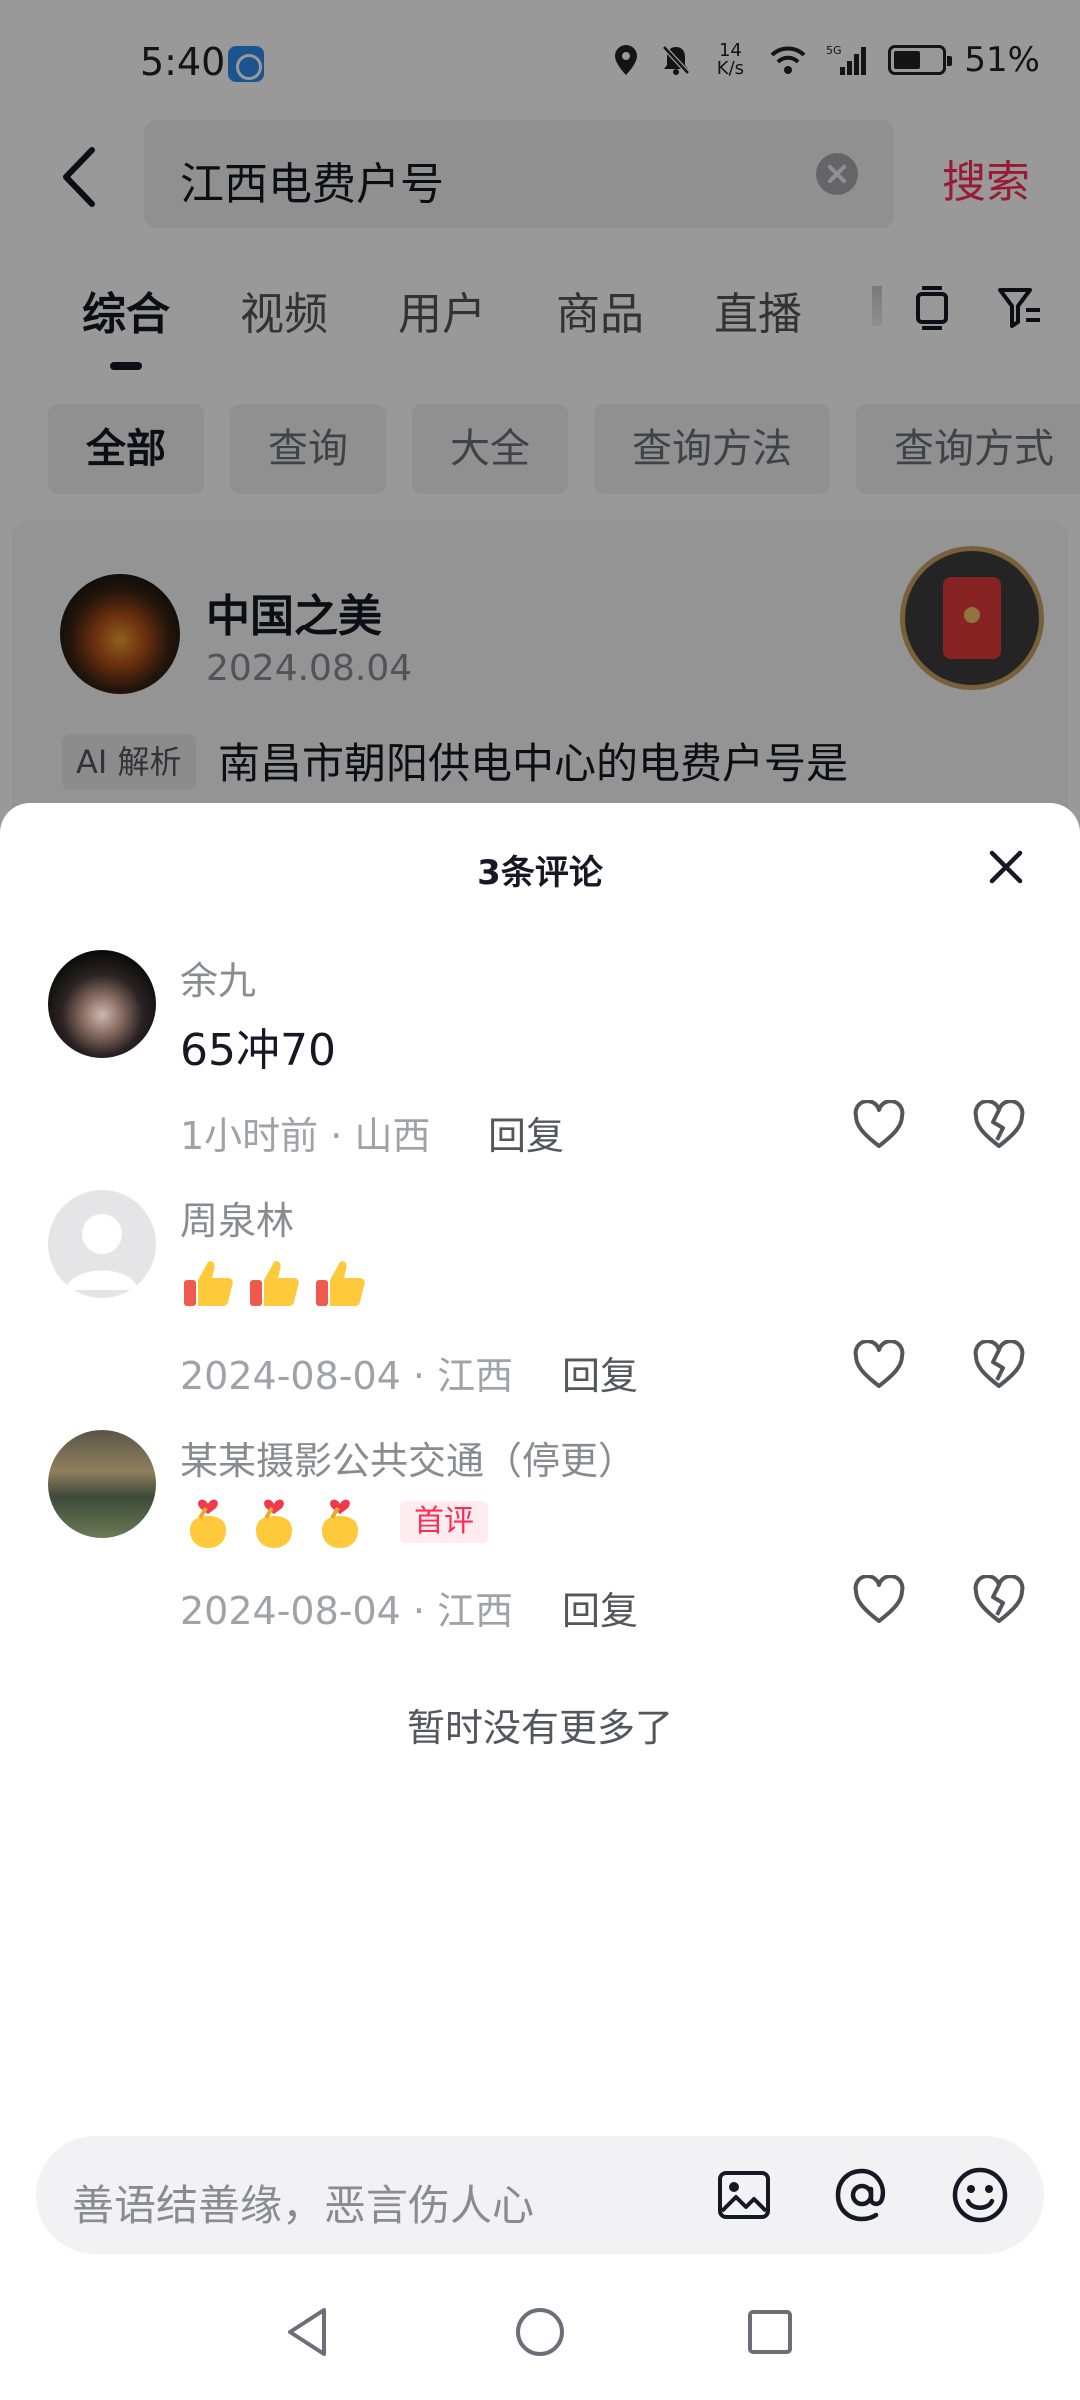 The width and height of the screenshot is (1080, 2400). I want to click on commenter-name: 周泉林, so click(237, 1217).